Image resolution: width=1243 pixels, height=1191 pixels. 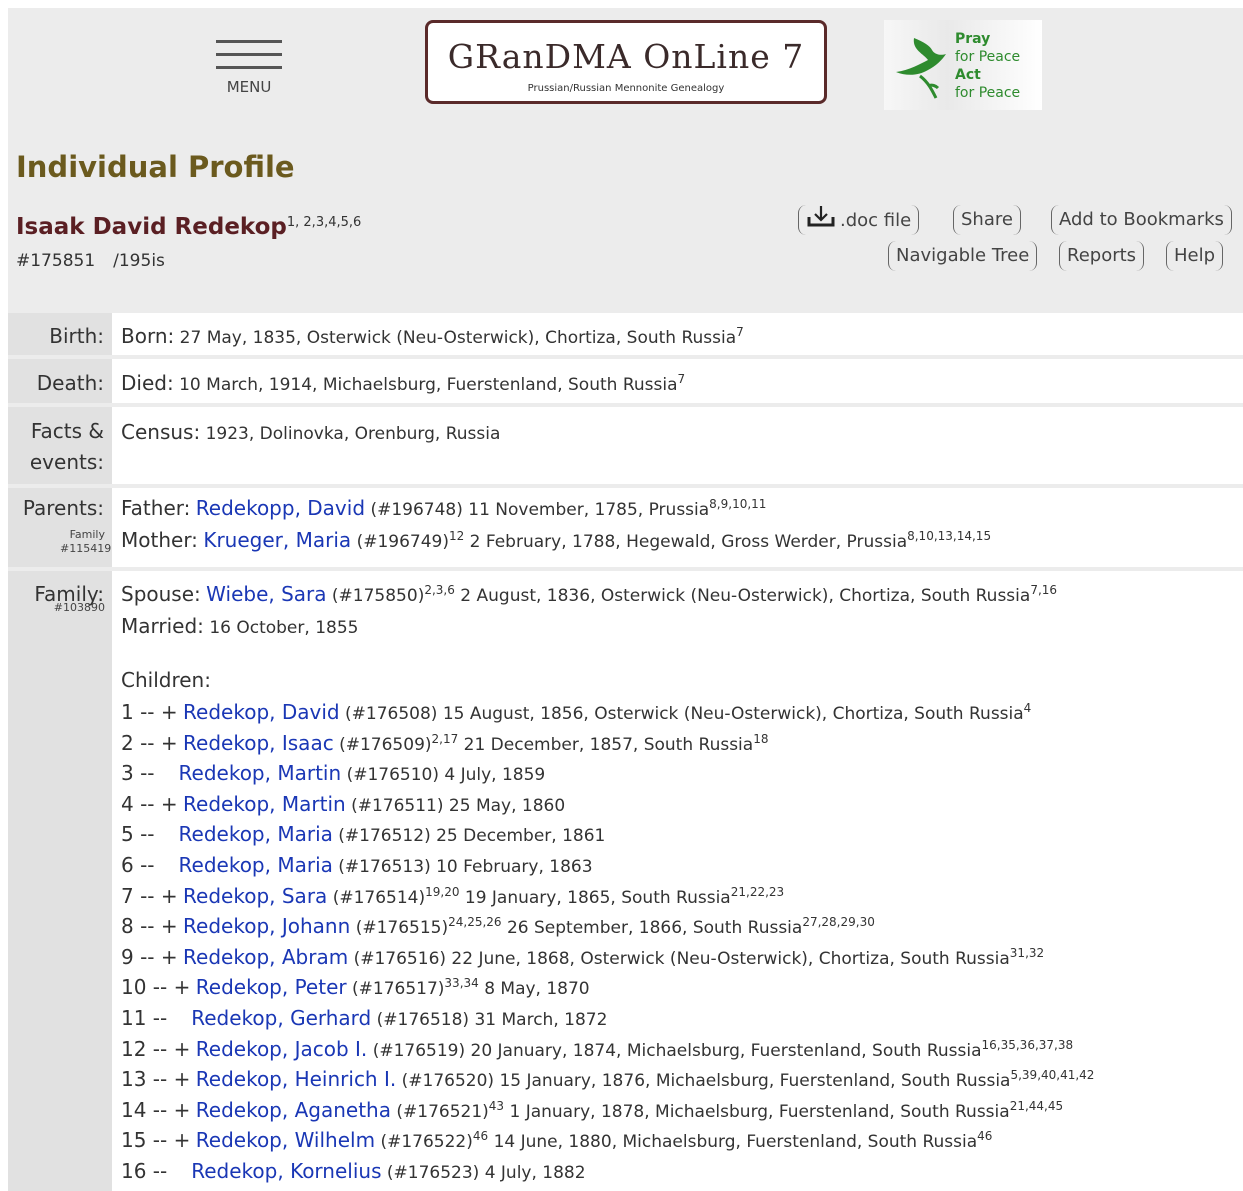 What do you see at coordinates (266, 926) in the screenshot?
I see `child-link: Redekop, Johann` at bounding box center [266, 926].